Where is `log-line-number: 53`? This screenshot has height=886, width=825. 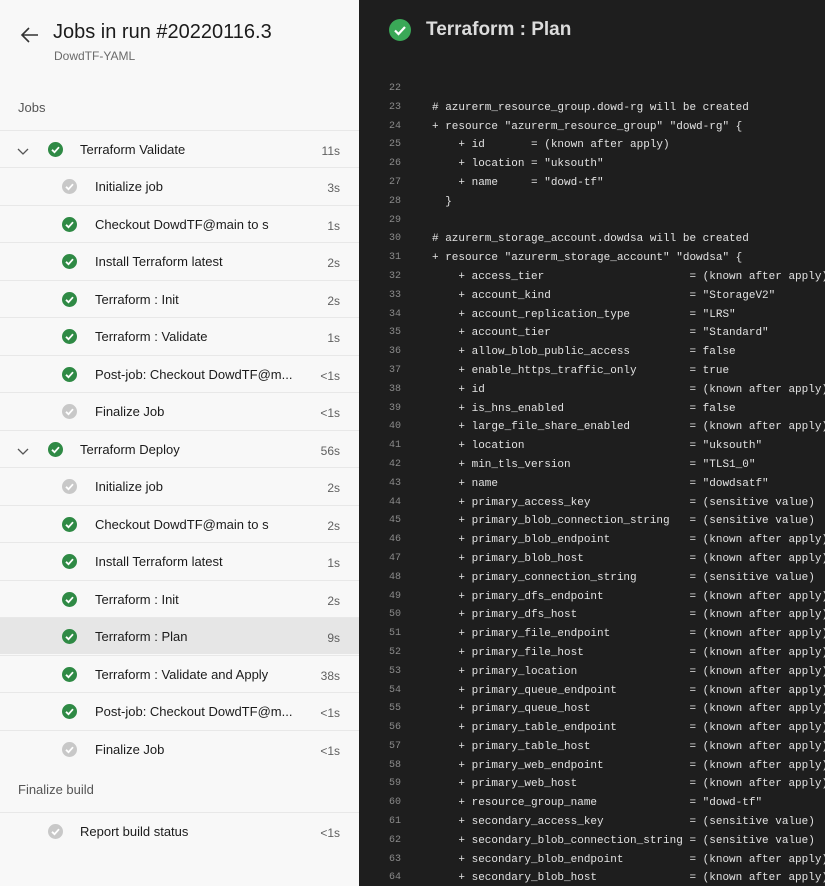 log-line-number: 53 is located at coordinates (394, 671).